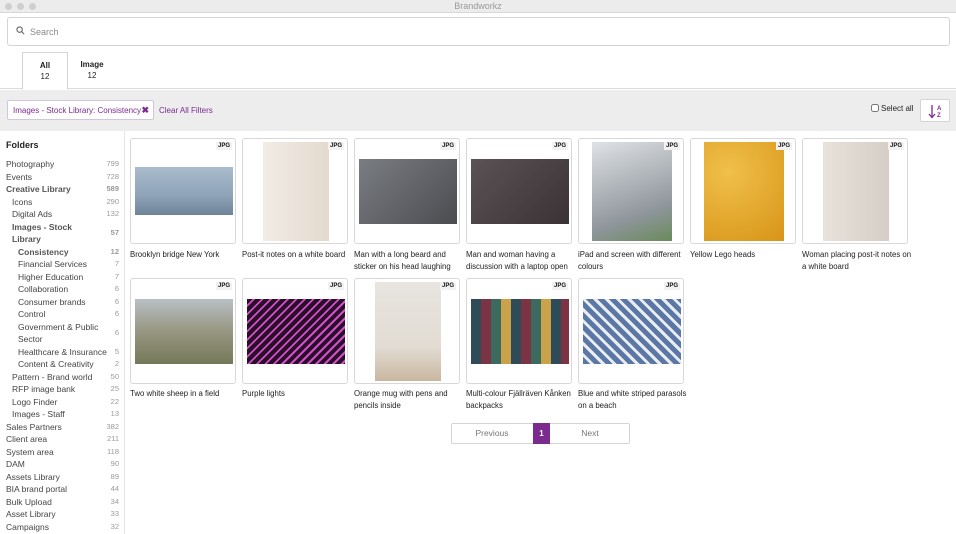 Image resolution: width=956 pixels, height=534 pixels. I want to click on active-filter-label: Images - Stock Library: Consistency, so click(77, 110).